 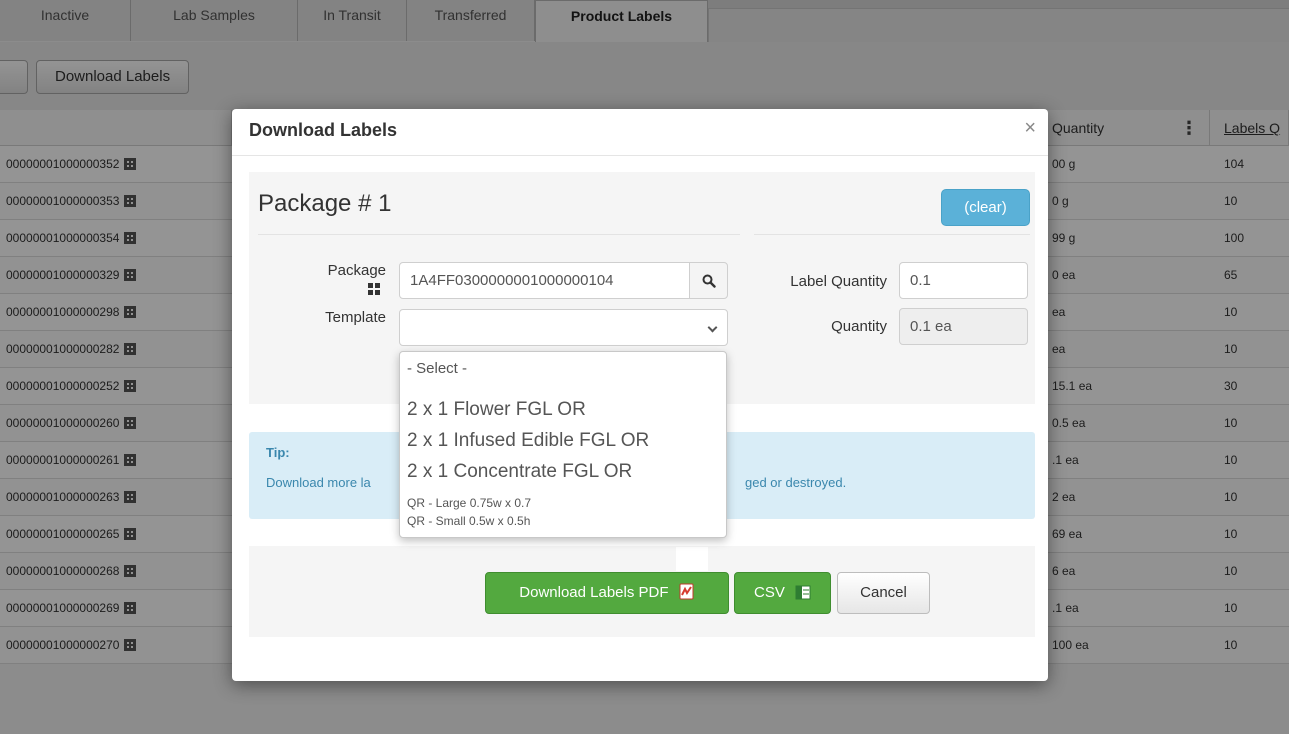 I want to click on package-search-button, so click(x=708, y=280).